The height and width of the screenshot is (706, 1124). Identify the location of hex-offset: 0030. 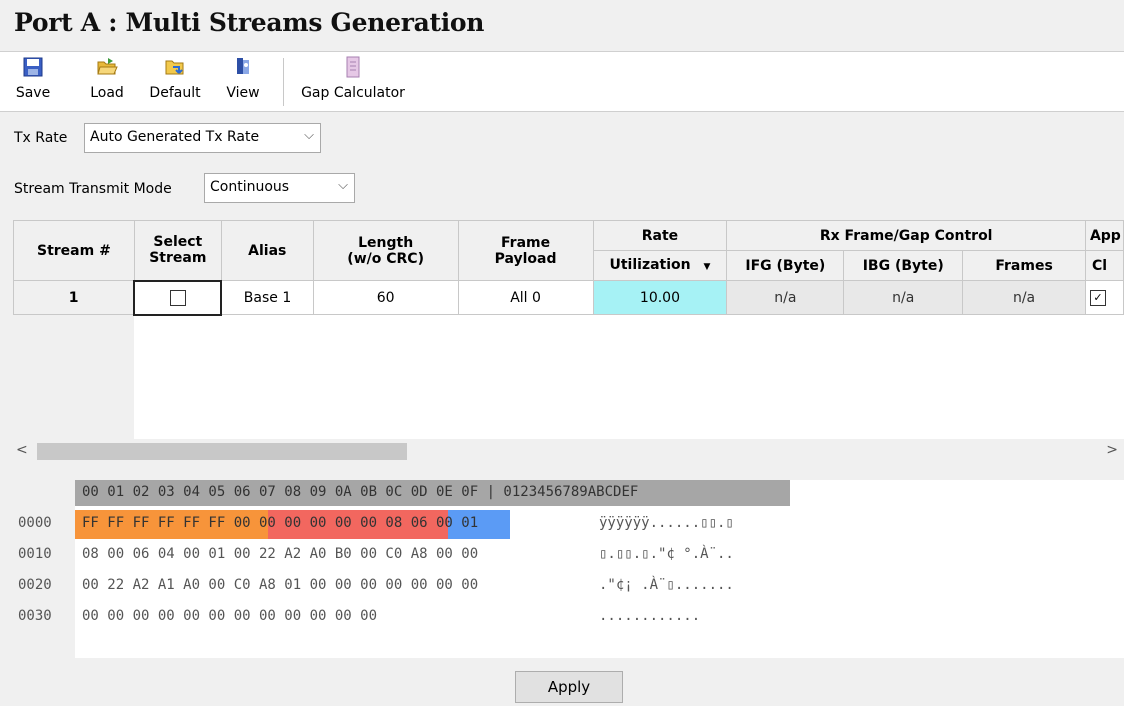
(35, 616).